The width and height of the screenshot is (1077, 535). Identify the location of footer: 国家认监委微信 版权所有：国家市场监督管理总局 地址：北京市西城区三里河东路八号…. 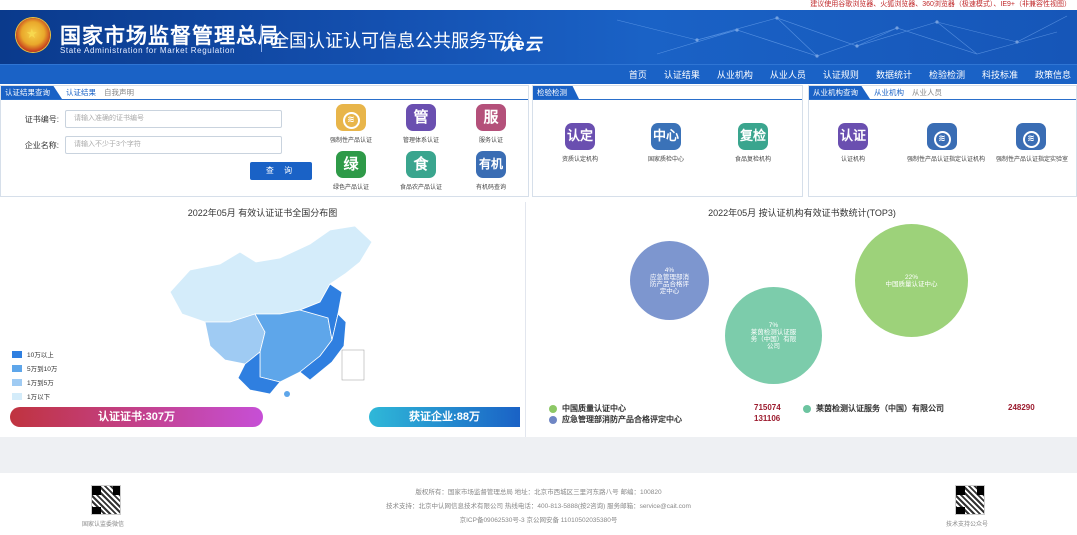
(538, 504).